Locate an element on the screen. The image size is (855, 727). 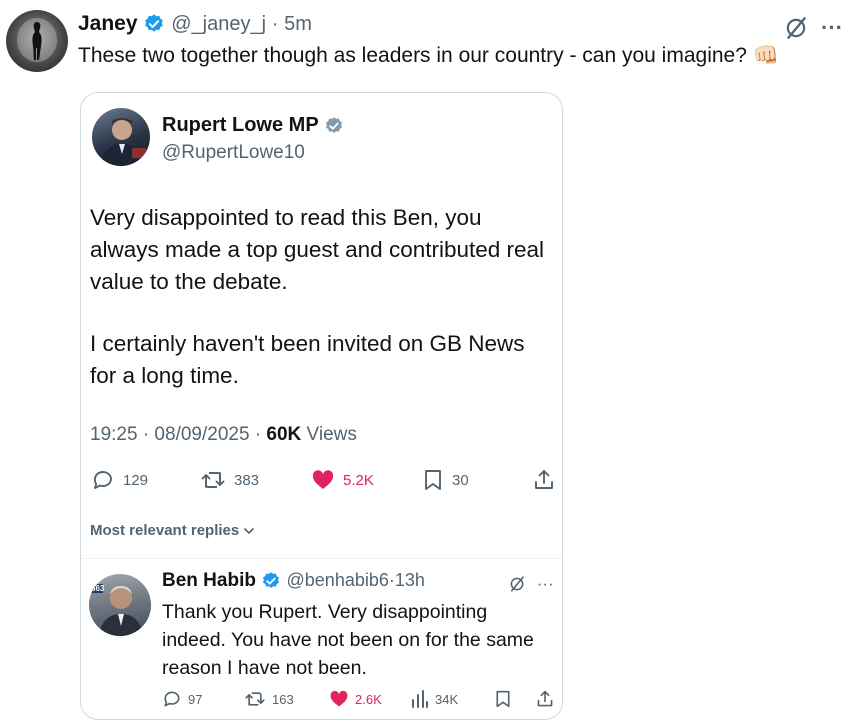
reply-header: Ben Habib @benhabib6·13h is located at coordinates (293, 581).